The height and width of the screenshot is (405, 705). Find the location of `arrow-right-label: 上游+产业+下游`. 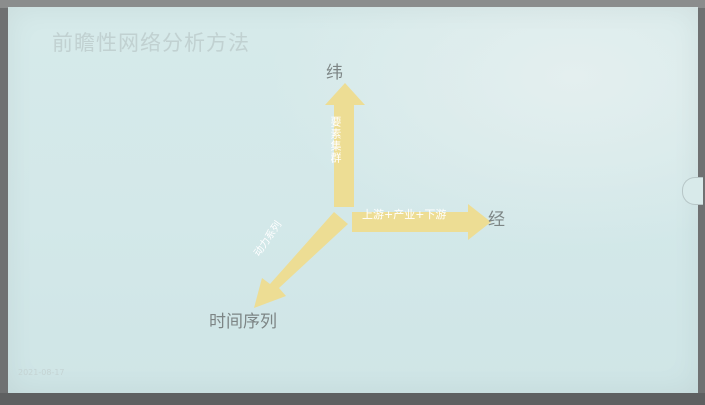

arrow-right-label: 上游+产业+下游 is located at coordinates (404, 214).